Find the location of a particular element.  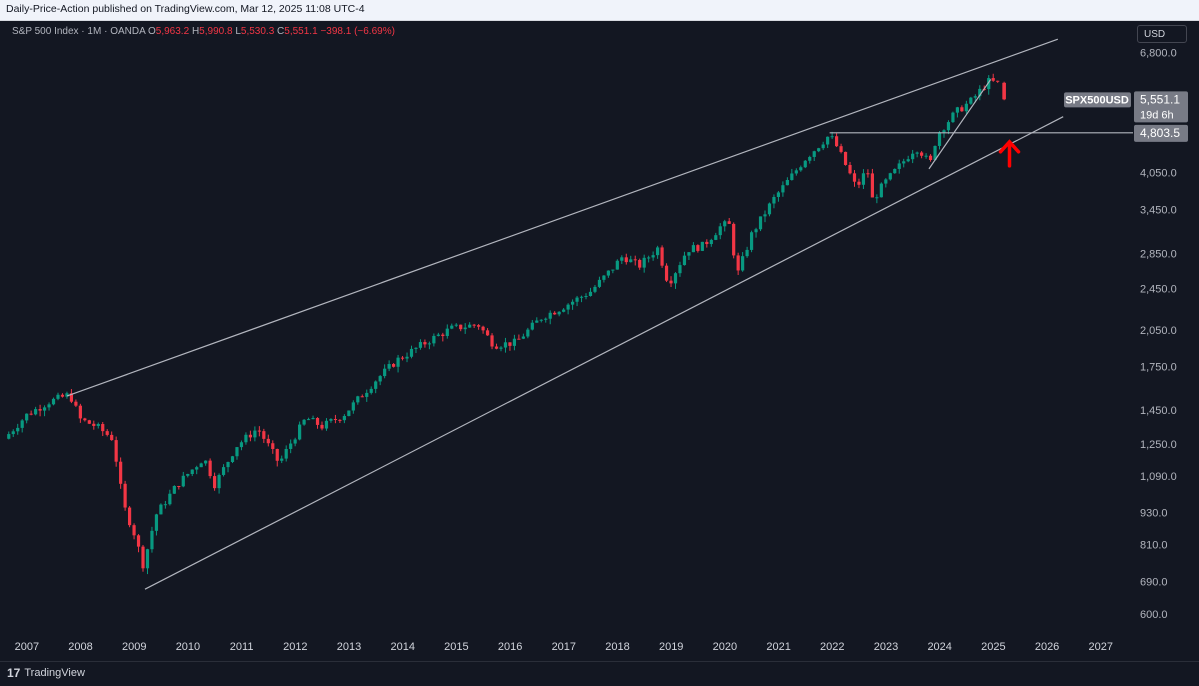

candle-body-current is located at coordinates (1004, 91).